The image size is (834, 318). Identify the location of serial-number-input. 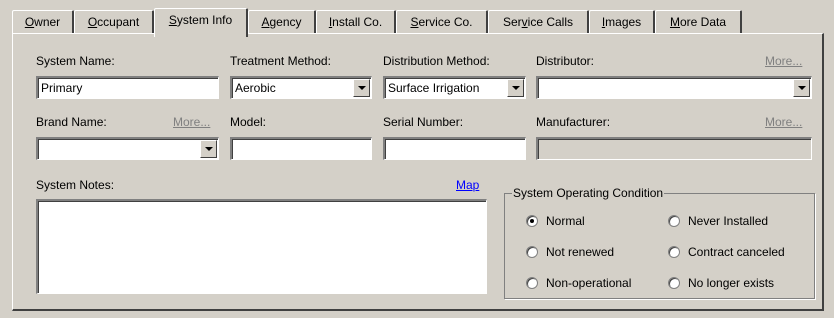
(454, 148).